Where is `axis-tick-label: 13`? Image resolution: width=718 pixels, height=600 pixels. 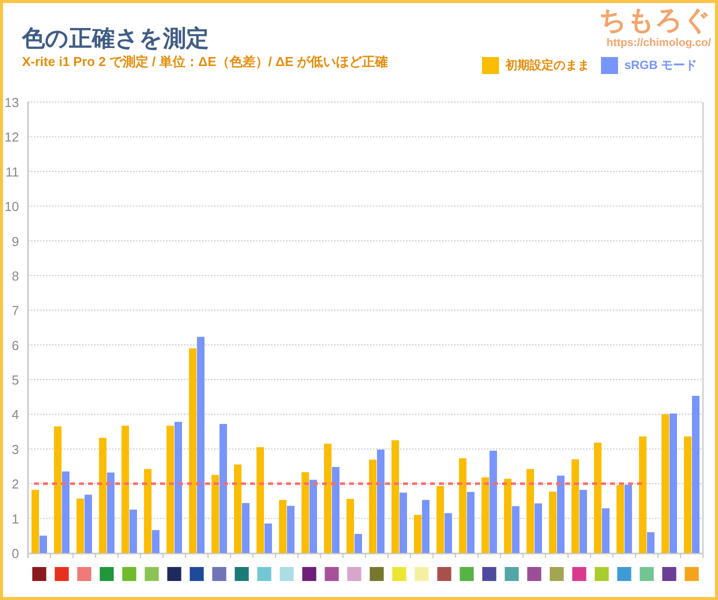
axis-tick-label: 13 is located at coordinates (11, 102).